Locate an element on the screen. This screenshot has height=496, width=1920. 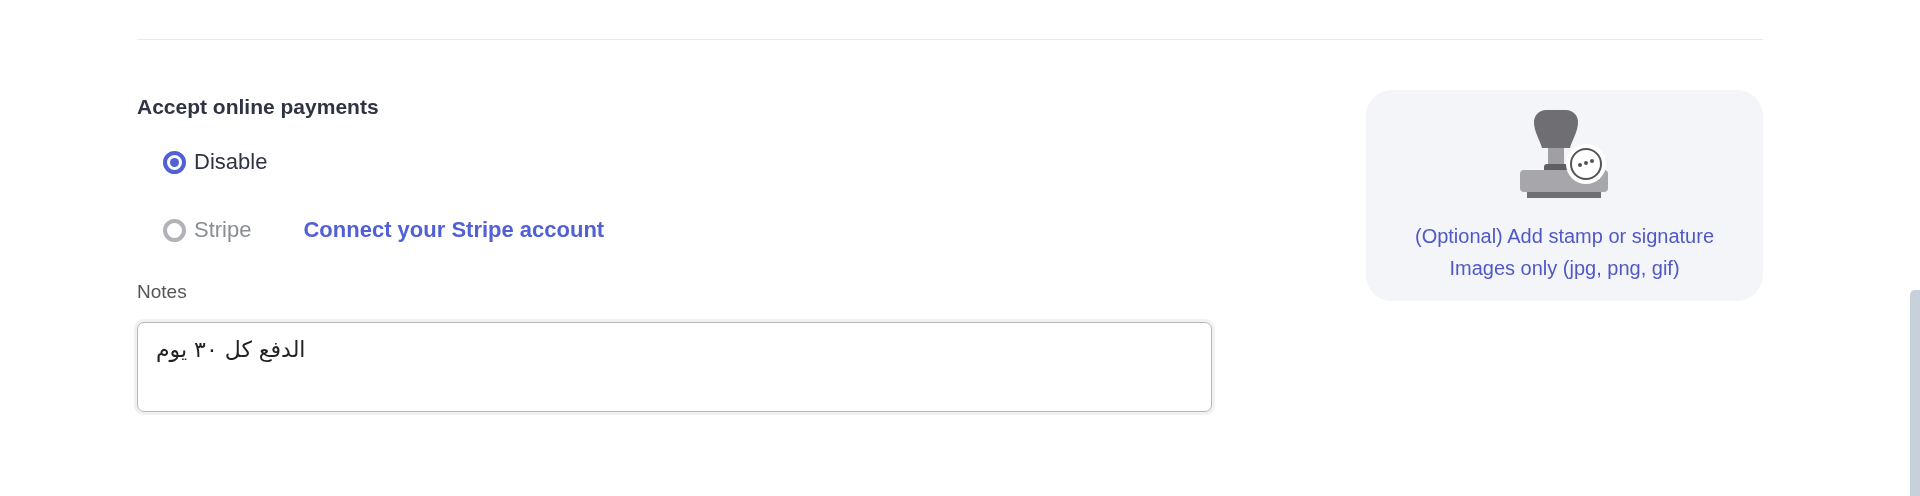
scrollbar-thumb is located at coordinates (1915, 393).